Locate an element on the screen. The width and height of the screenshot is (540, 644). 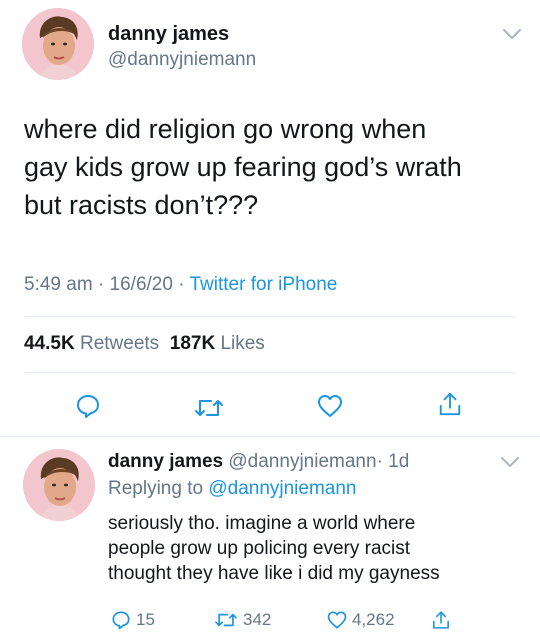
tweet-source: Twitter for iPhone is located at coordinates (264, 284).